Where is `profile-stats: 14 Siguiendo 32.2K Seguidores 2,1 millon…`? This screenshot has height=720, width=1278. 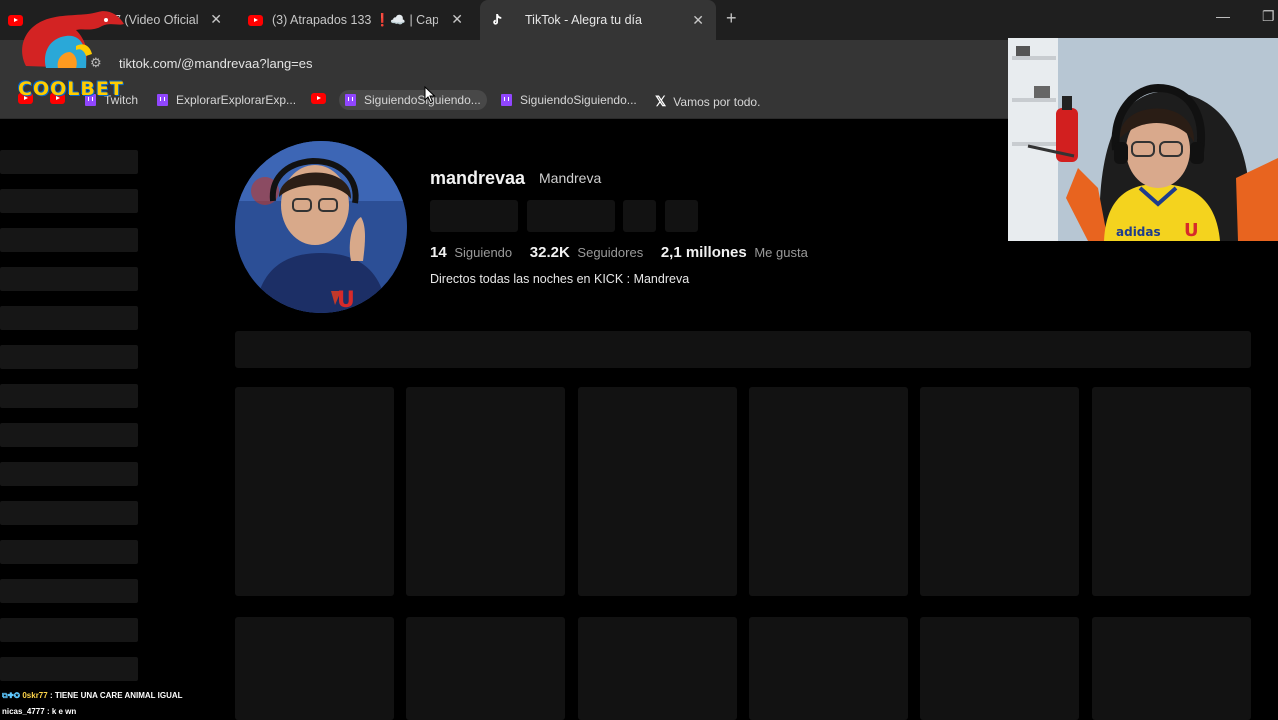
profile-stats: 14 Siguiendo 32.2K Seguidores 2,1 millon… is located at coordinates (619, 252).